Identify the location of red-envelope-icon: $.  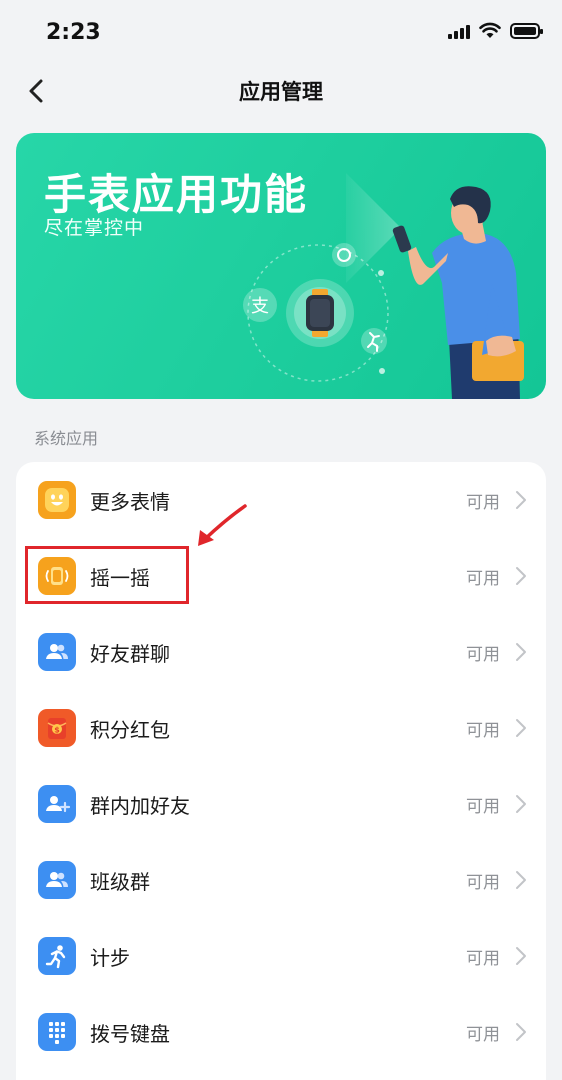
(57, 728).